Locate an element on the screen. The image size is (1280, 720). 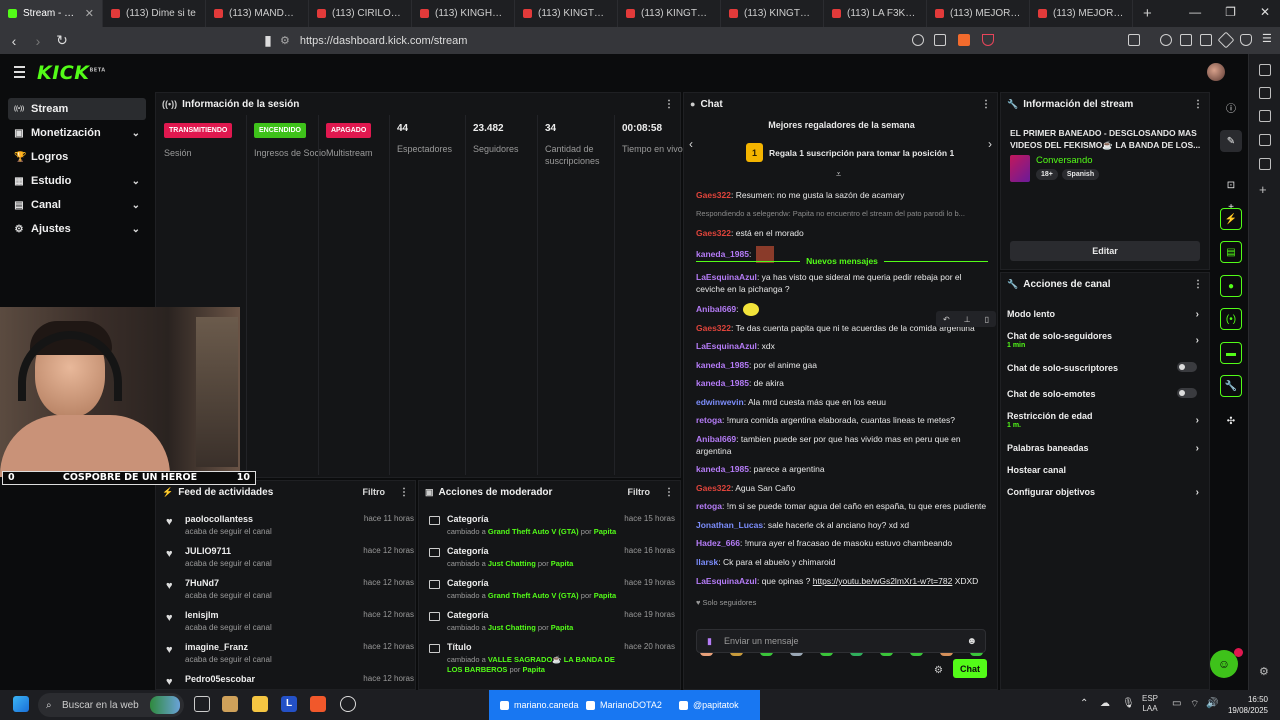
nav-item-canal: ▤ Canal ⌄ is located at coordinates (77, 205).